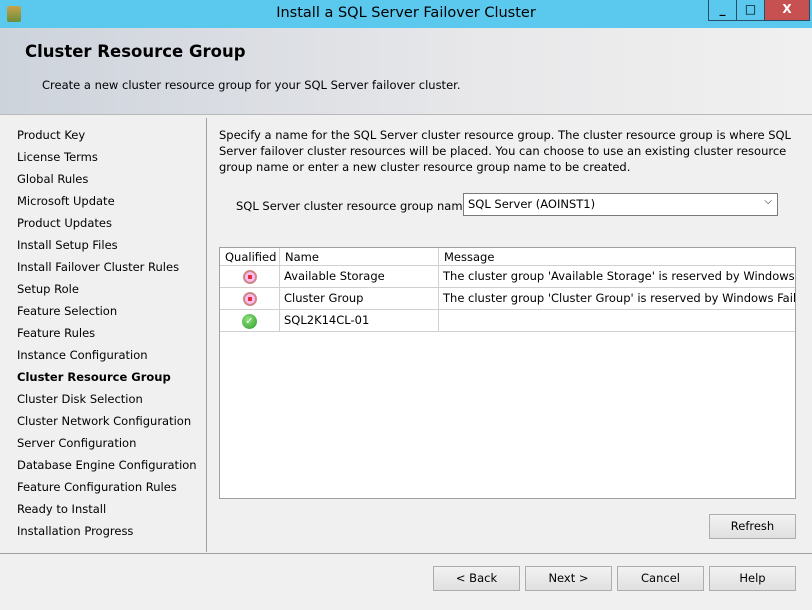  Describe the element at coordinates (787, 10) in the screenshot. I see `close-button: X` at that location.